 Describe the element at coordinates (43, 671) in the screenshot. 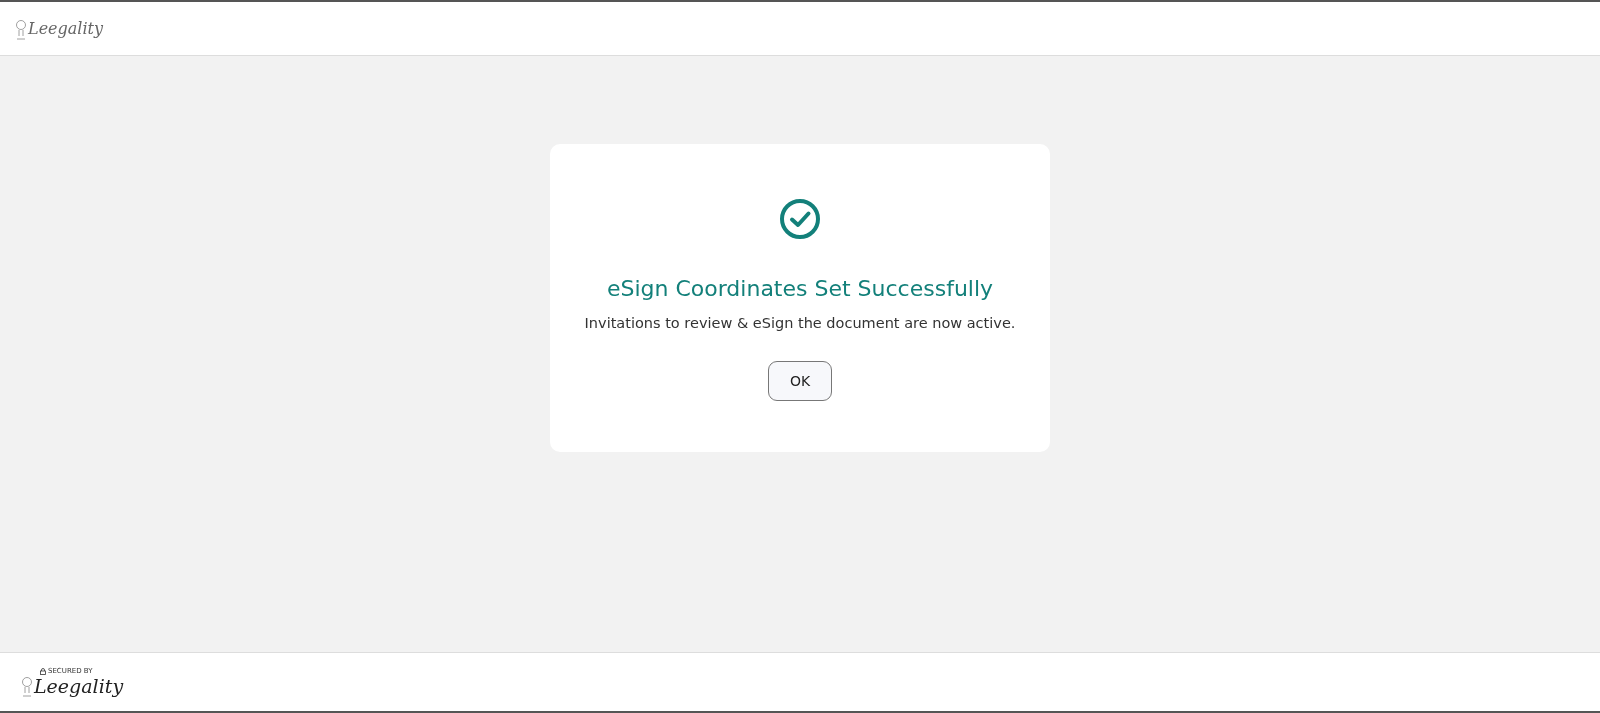

I see `lock-icon` at that location.